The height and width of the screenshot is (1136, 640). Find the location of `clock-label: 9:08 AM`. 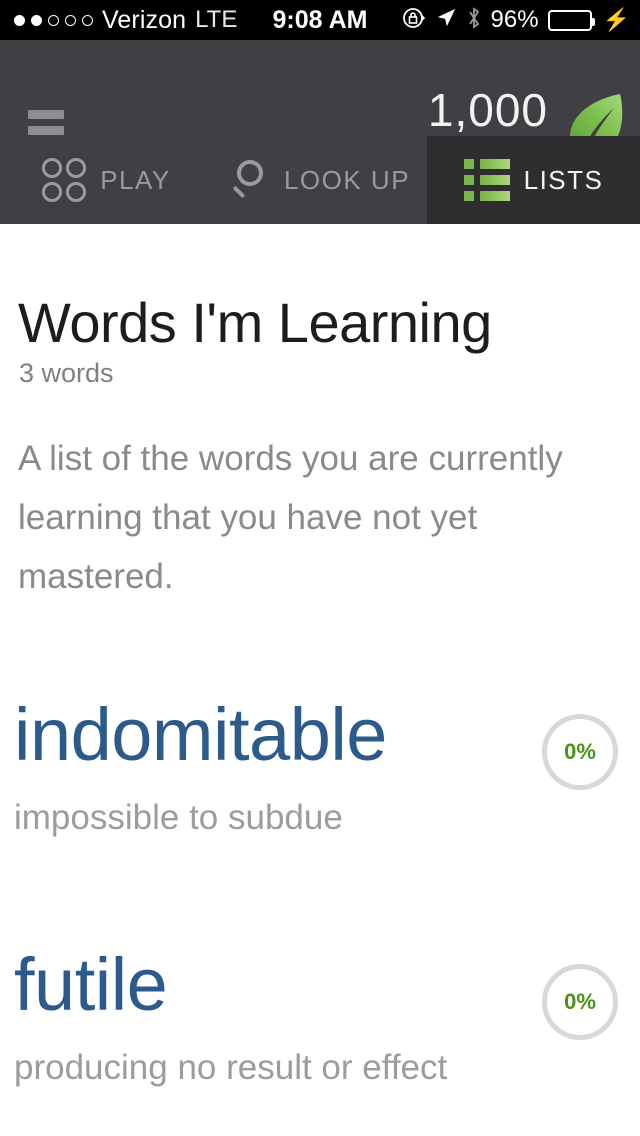

clock-label: 9:08 AM is located at coordinates (320, 19).